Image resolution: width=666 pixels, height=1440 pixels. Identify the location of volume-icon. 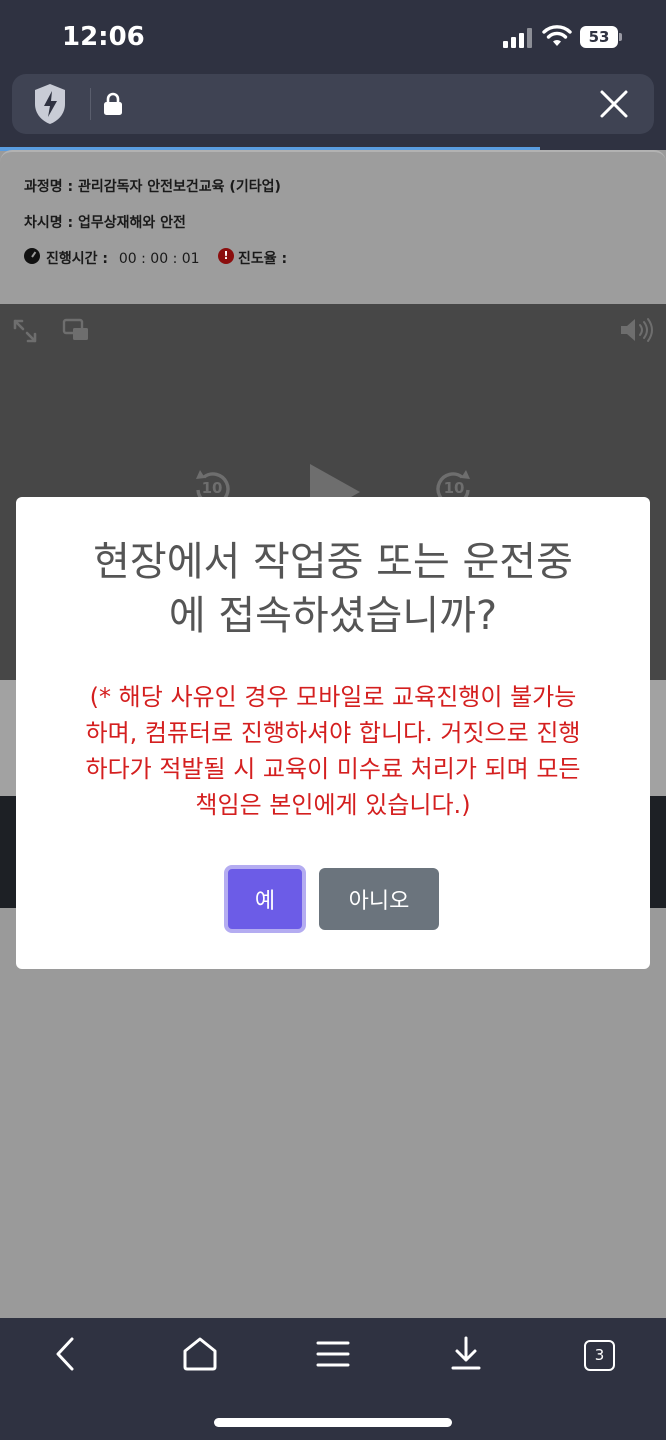
(636, 330).